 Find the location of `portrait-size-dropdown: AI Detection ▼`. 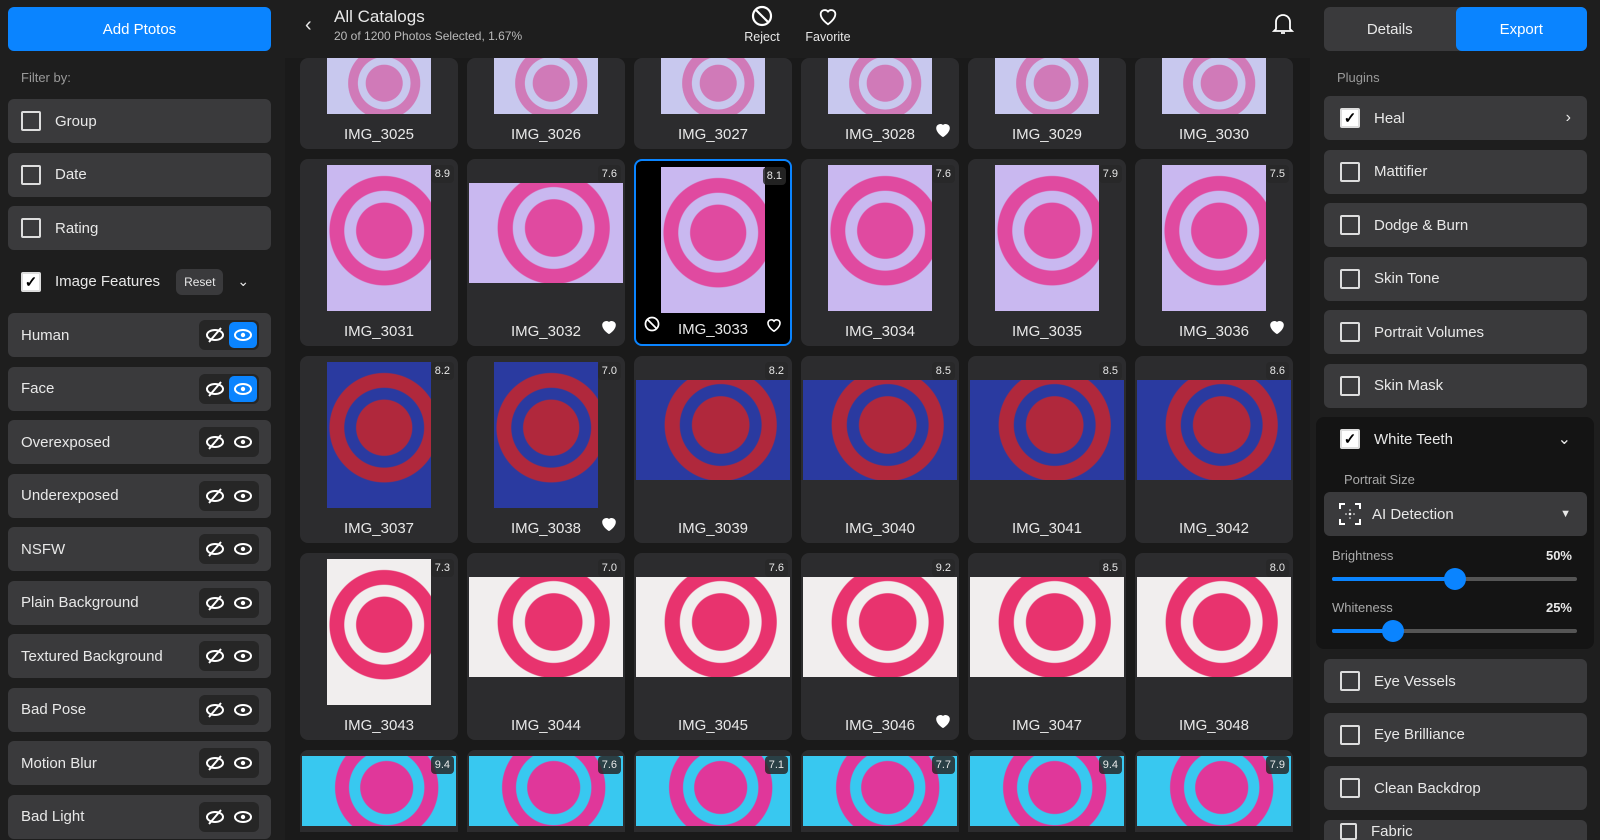

portrait-size-dropdown: AI Detection ▼ is located at coordinates (1455, 514).